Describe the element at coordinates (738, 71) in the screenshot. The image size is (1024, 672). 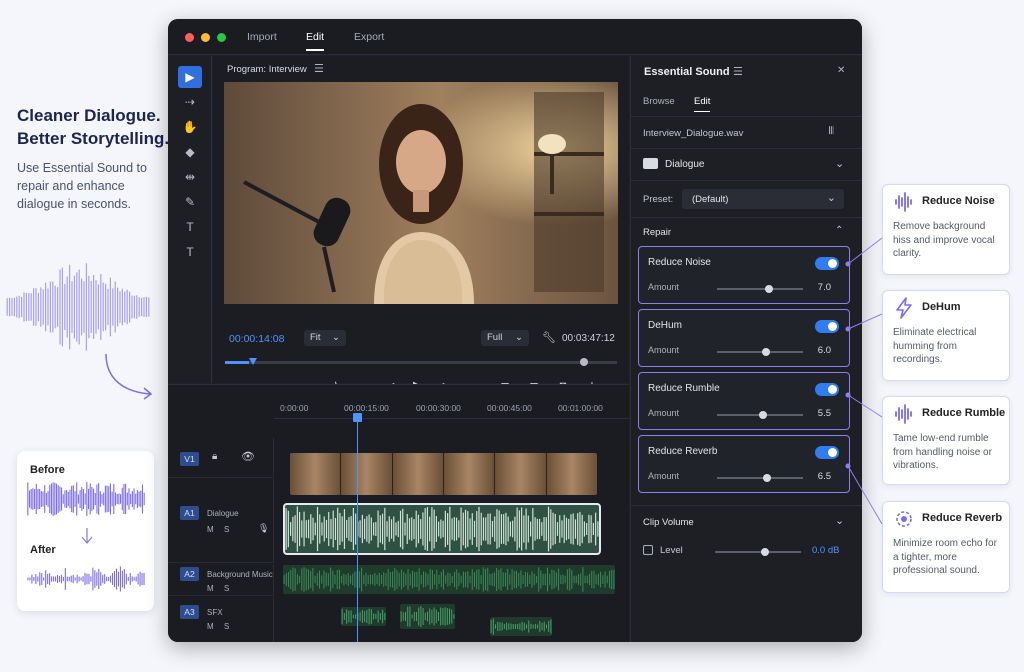
I see `panel-menu-icon: ☰` at that location.